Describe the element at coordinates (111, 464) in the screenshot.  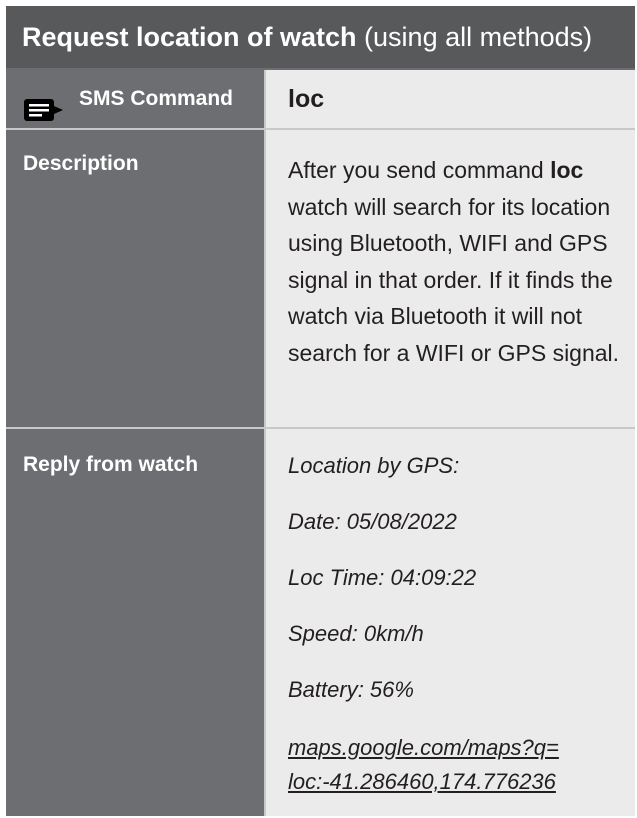
I see `reply-label: Reply from watch` at that location.